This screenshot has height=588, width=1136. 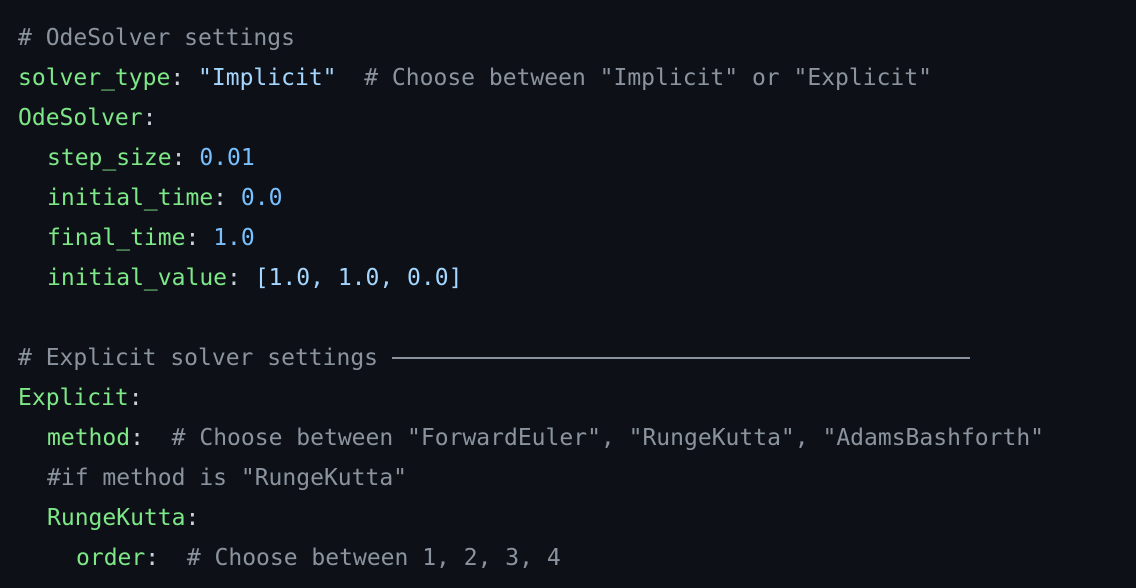 What do you see at coordinates (137, 278) in the screenshot?
I see `yaml-key: initial_value` at bounding box center [137, 278].